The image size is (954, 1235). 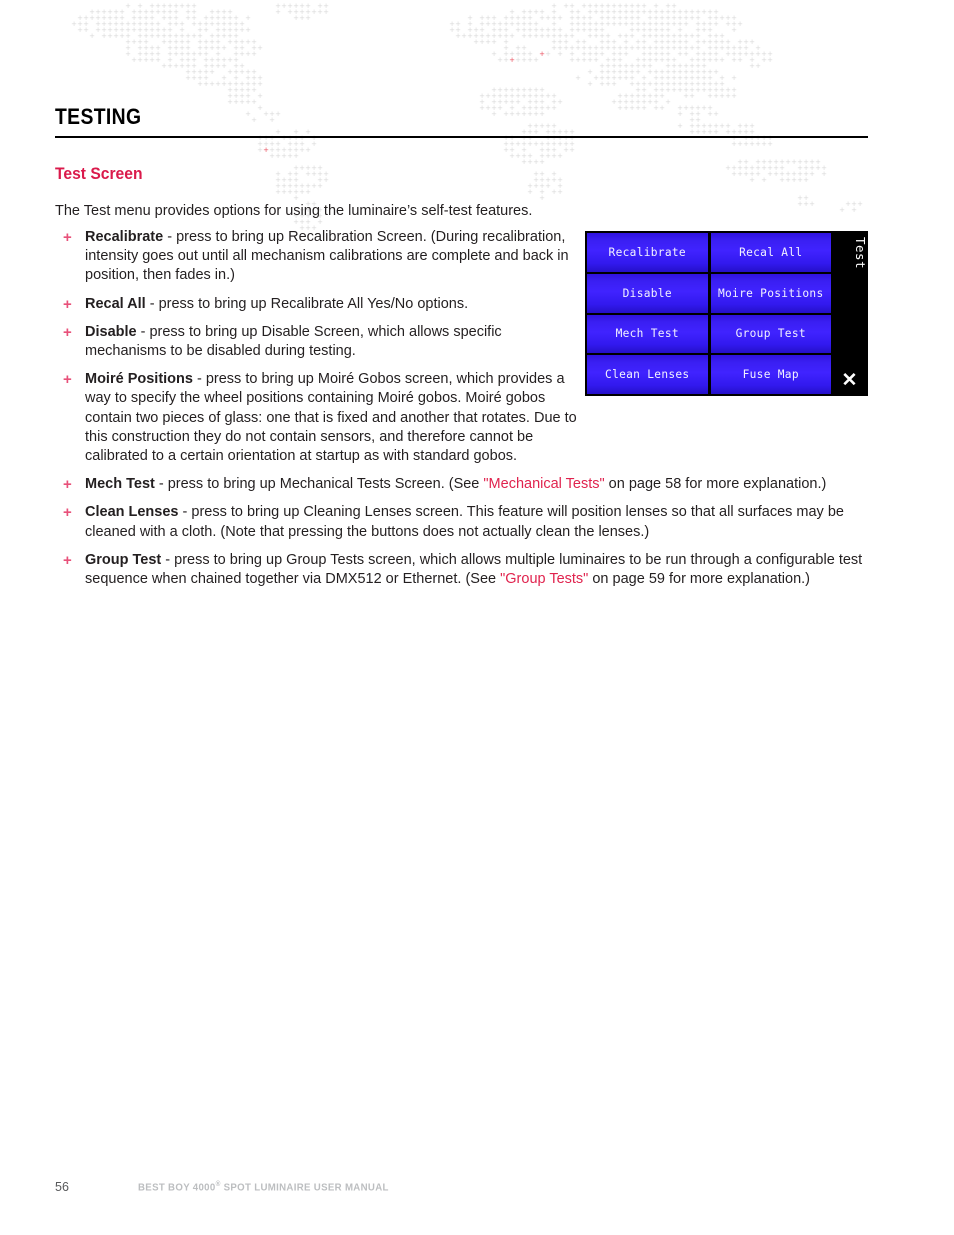 I want to click on lcd-button-recal-all: Recal All, so click(x=770, y=252).